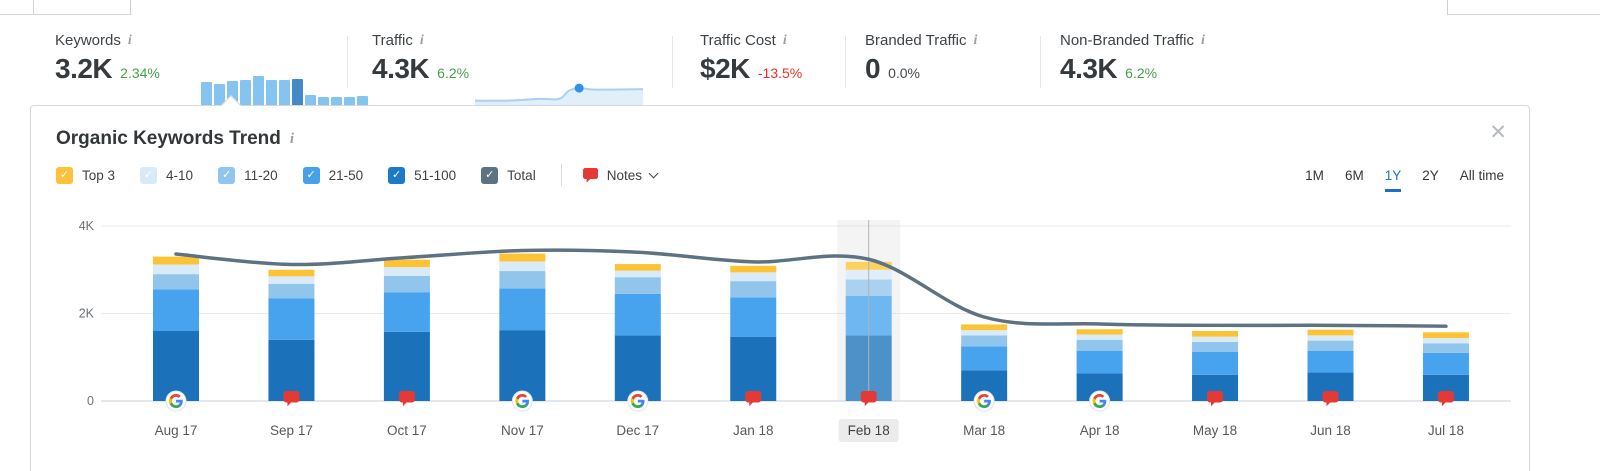 This screenshot has height=471, width=1600. Describe the element at coordinates (561, 175) in the screenshot. I see `legend-divider` at that location.